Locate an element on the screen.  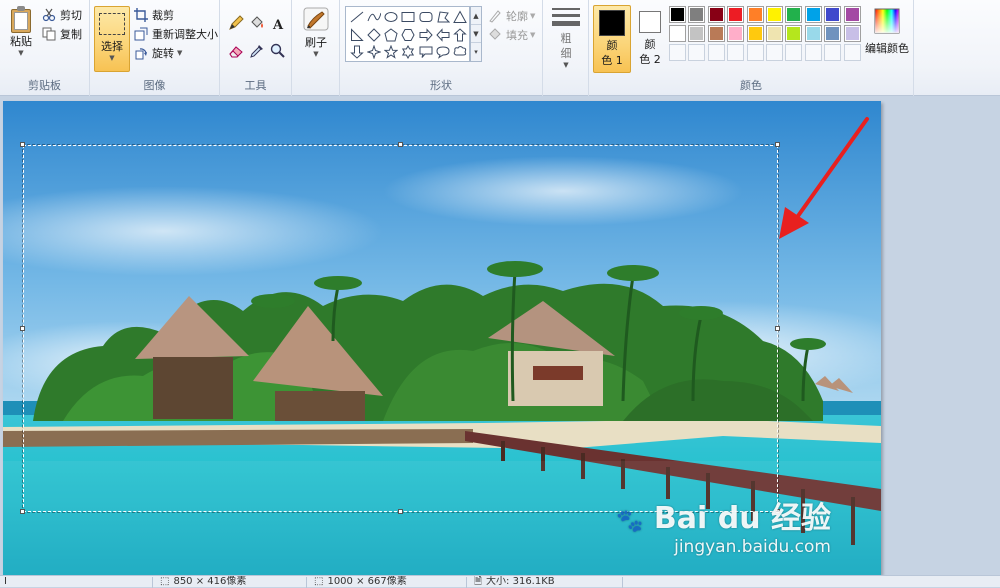
rectangle-shape-icon is located at coordinates (408, 17).